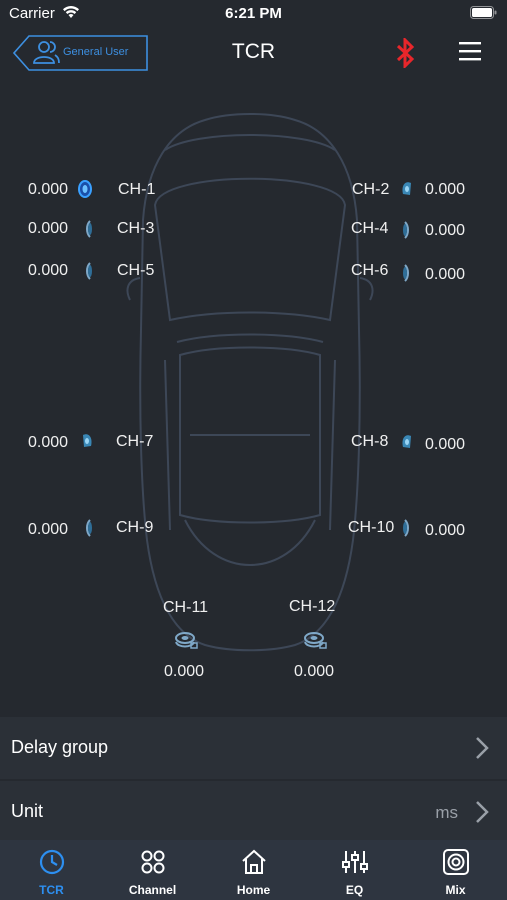 Image resolution: width=507 pixels, height=900 pixels. What do you see at coordinates (445, 189) in the screenshot?
I see `ch2-value: 0.000` at bounding box center [445, 189].